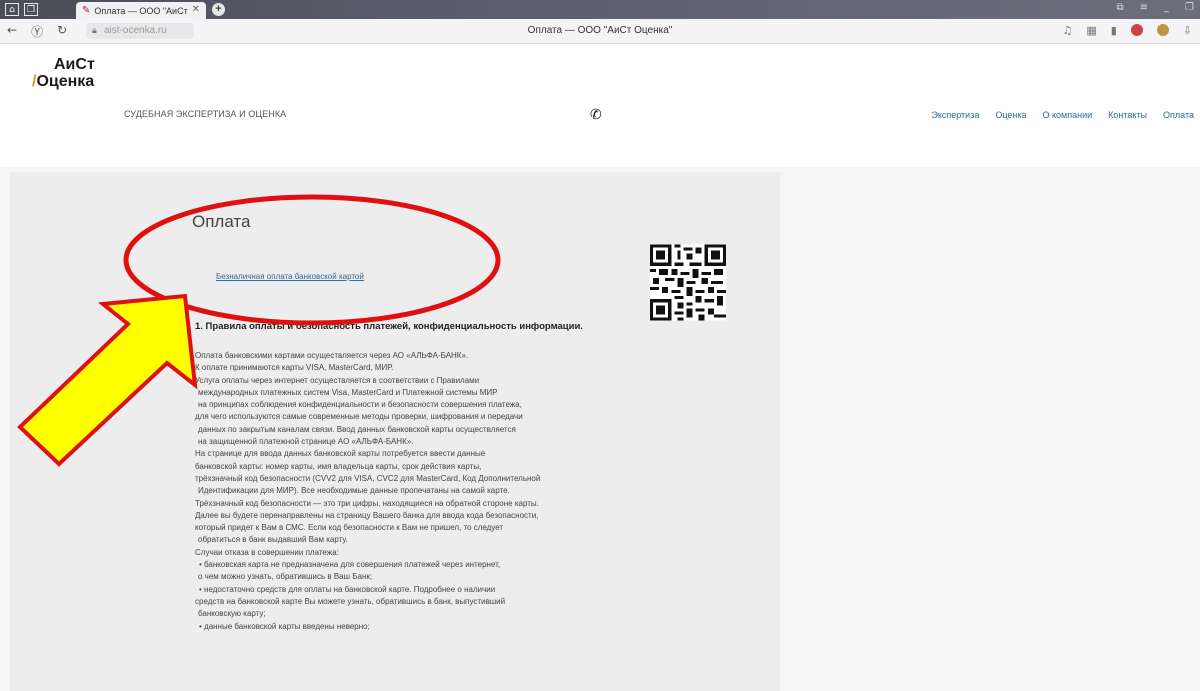 This screenshot has width=1200, height=691. I want to click on toolbar-right: ♫ ▦ ▮ ⇩, so click(1127, 30).